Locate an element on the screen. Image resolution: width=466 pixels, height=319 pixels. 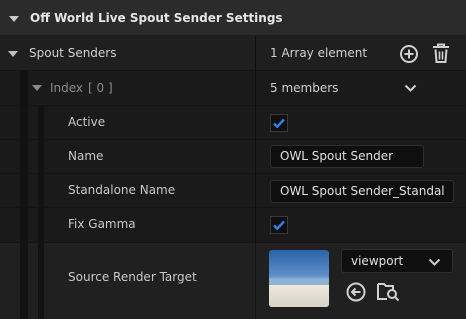
section-header: Off World Live Spout Sender Settings is located at coordinates (233, 18).